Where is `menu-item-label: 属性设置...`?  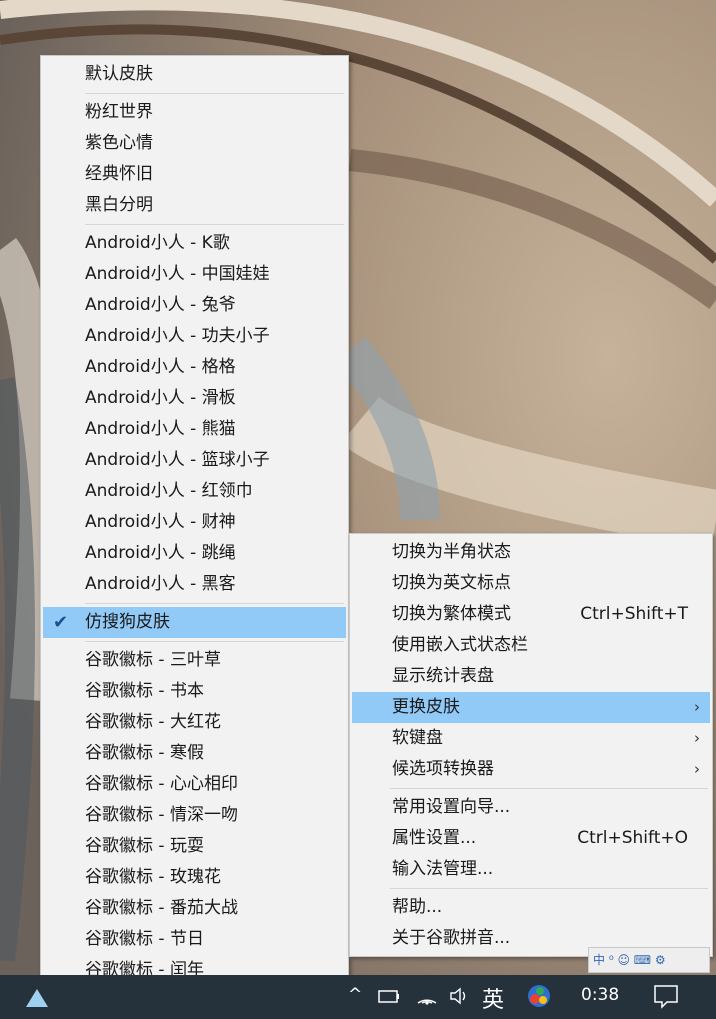 menu-item-label: 属性设置... is located at coordinates (434, 838).